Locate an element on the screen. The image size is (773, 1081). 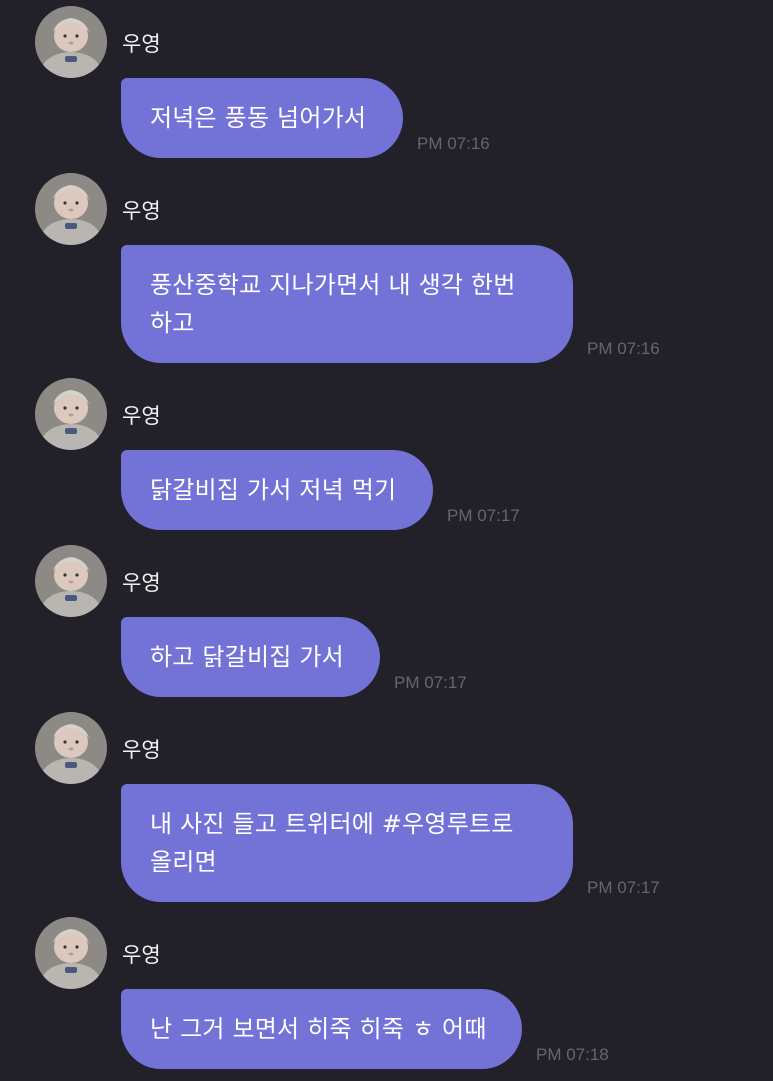
message-bubble: 저녁은 풍동 넘어가서 is located at coordinates (262, 118).